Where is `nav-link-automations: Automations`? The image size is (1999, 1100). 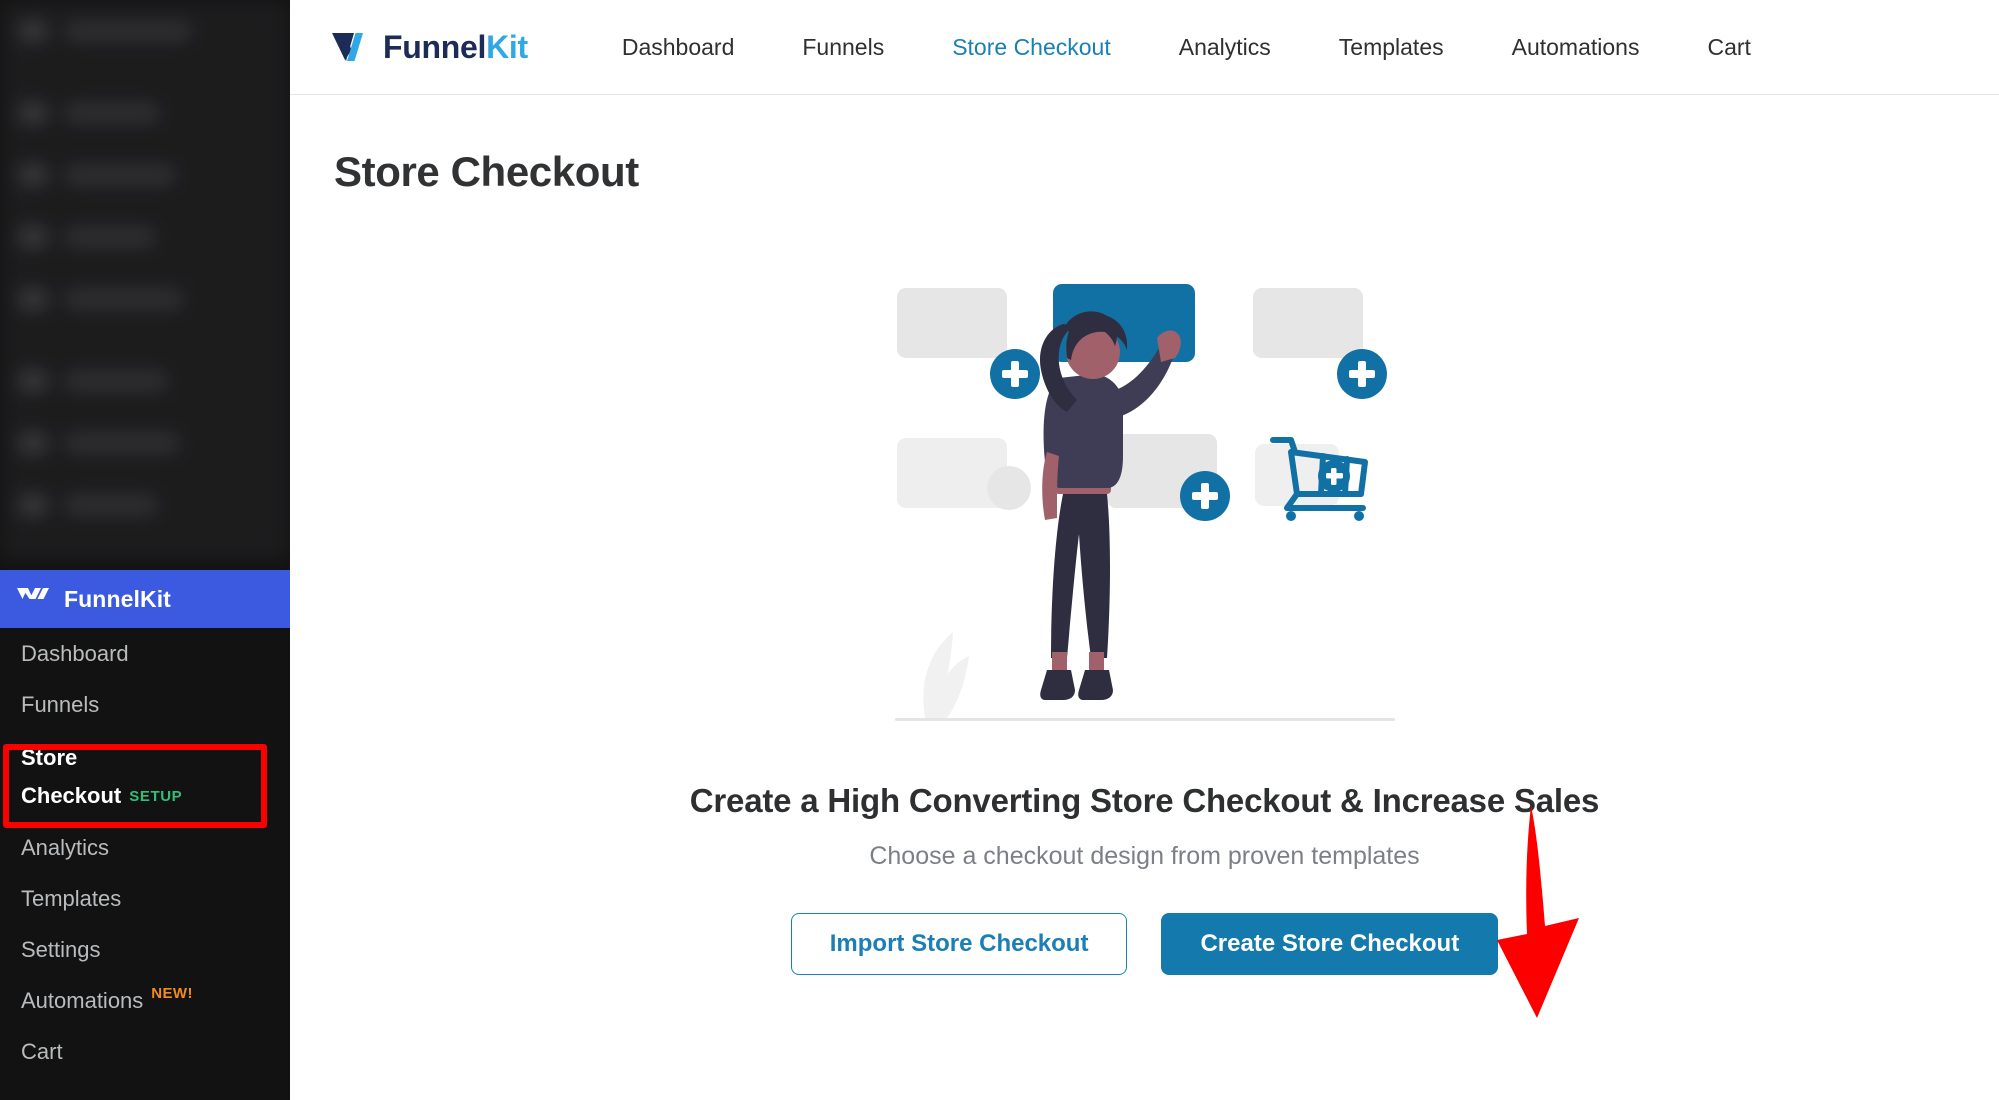 nav-link-automations: Automations is located at coordinates (1576, 47).